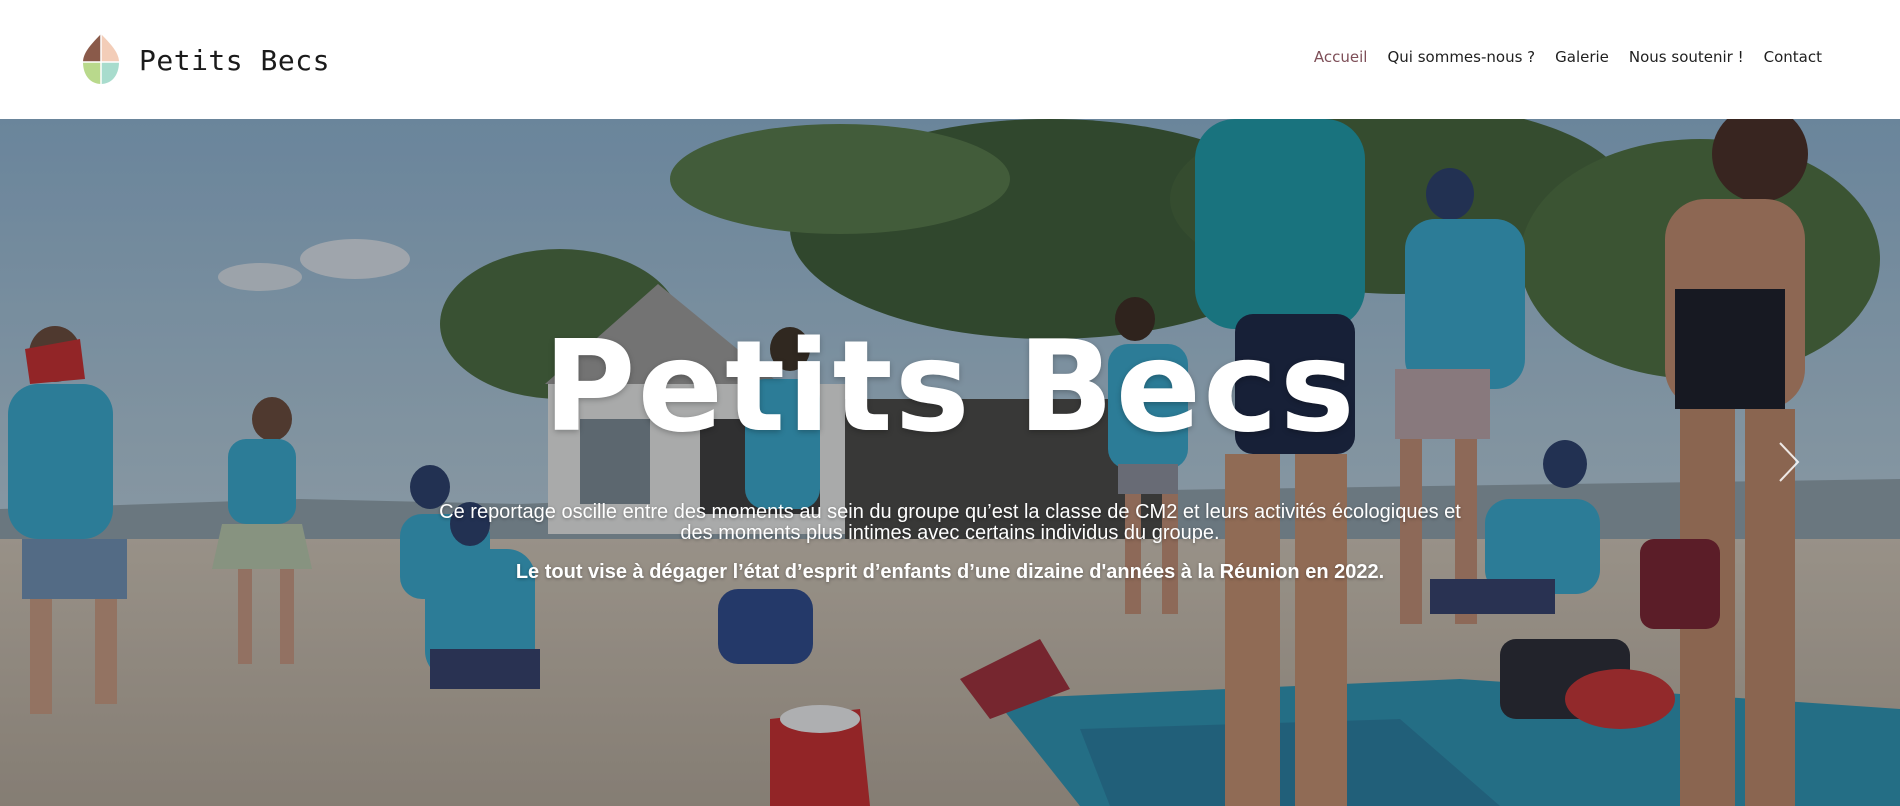 This screenshot has height=806, width=1900. What do you see at coordinates (950, 386) in the screenshot?
I see `hero-title: Petits Becs` at bounding box center [950, 386].